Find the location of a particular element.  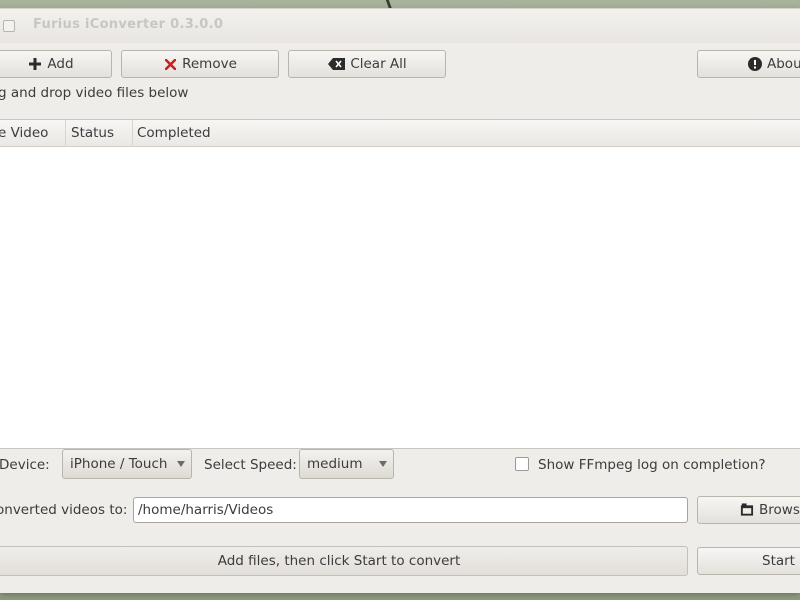

column-header-completed: Completed is located at coordinates (232, 133).